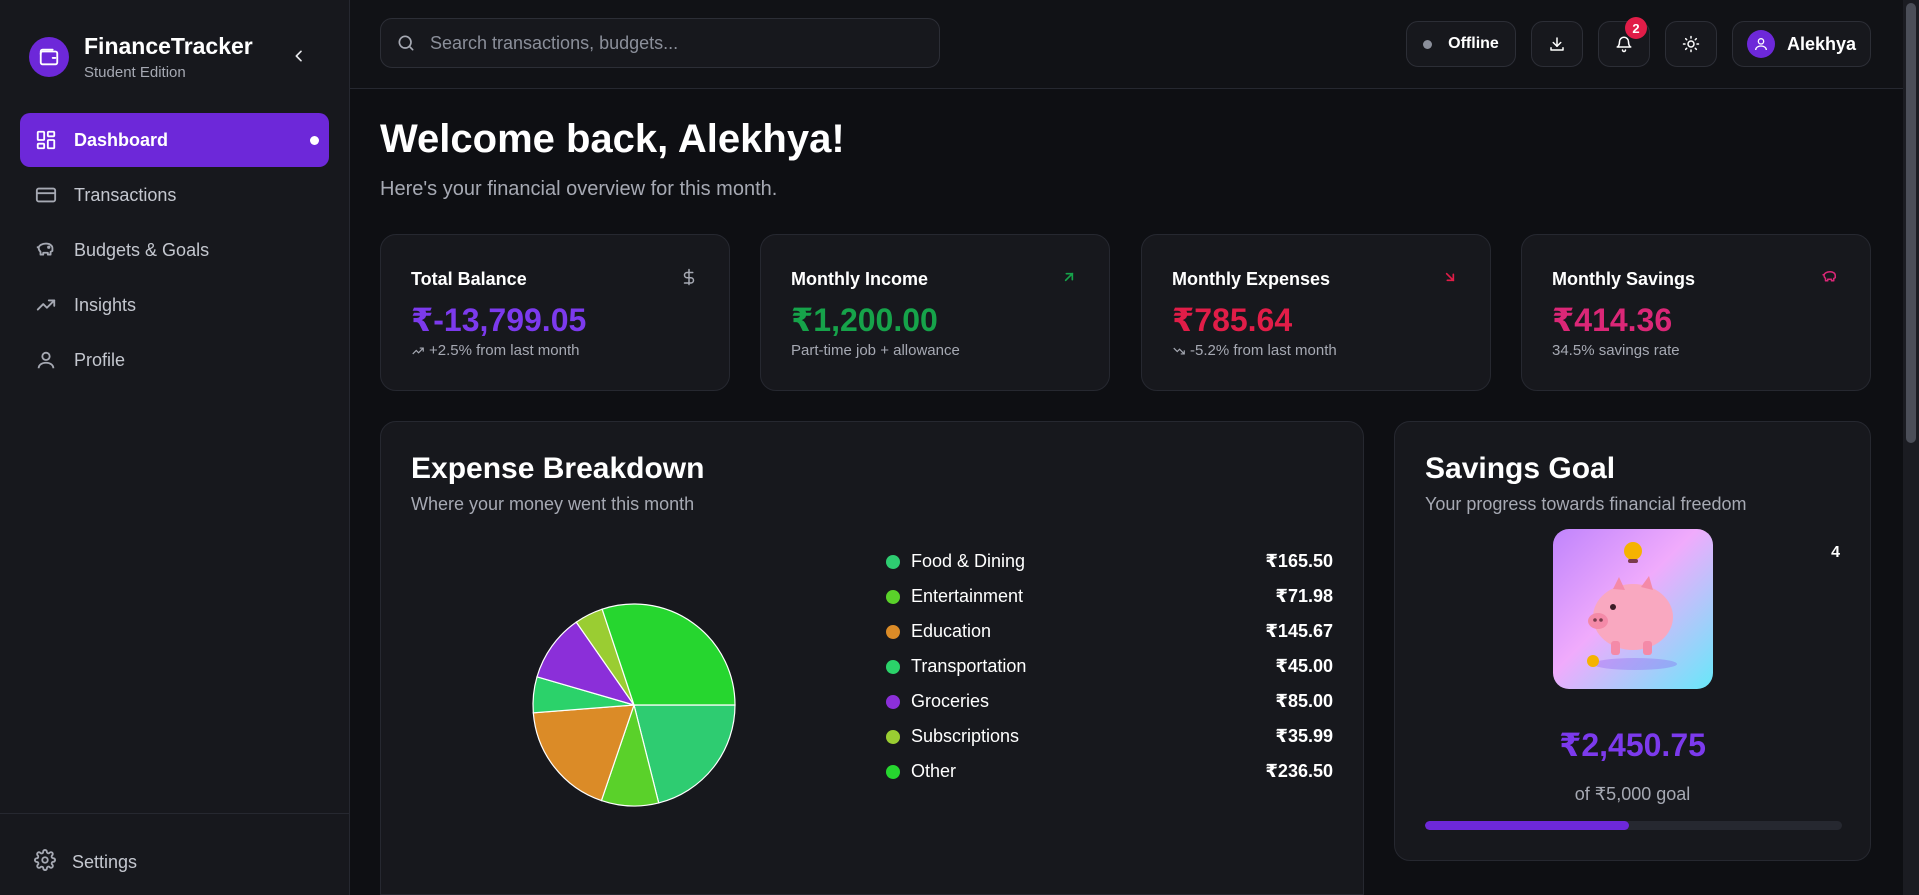 The height and width of the screenshot is (895, 1919). Describe the element at coordinates (1069, 277) in the screenshot. I see `arrow-up-right-icon` at that location.